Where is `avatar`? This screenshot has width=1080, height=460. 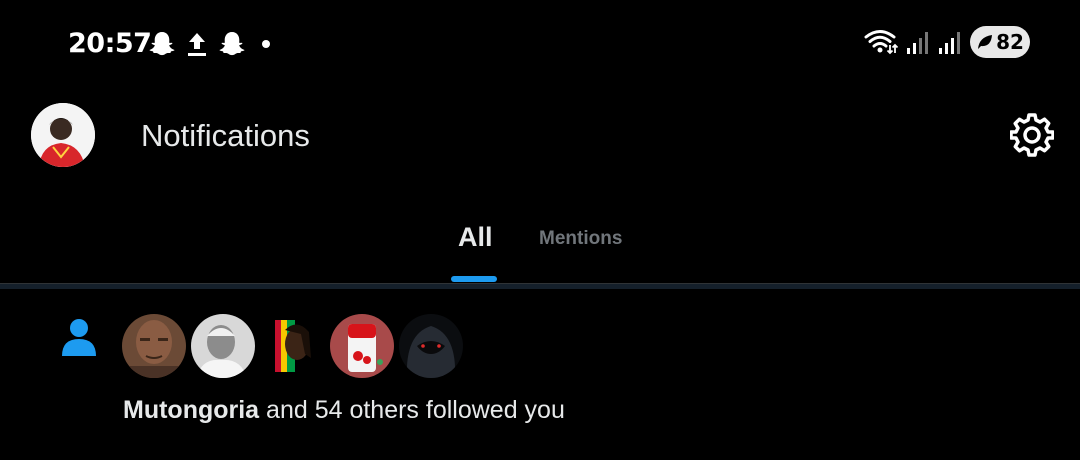
avatar is located at coordinates (63, 135).